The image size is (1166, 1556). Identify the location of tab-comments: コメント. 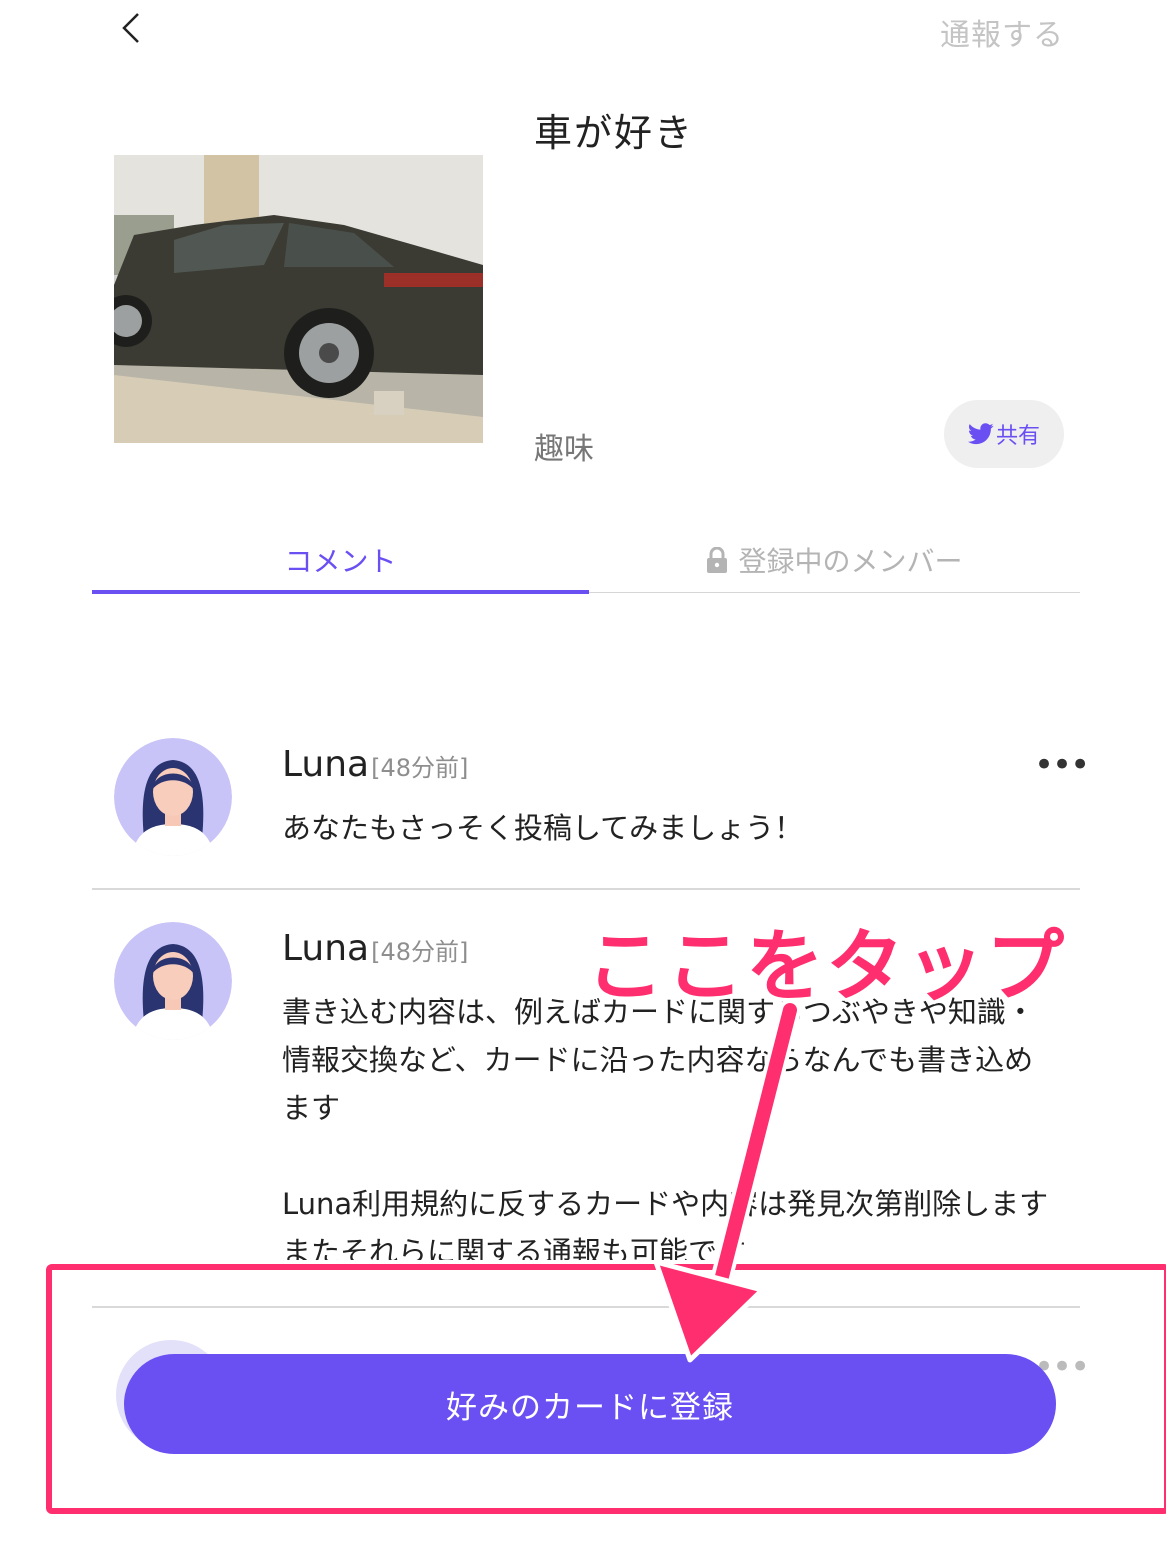
(340, 560).